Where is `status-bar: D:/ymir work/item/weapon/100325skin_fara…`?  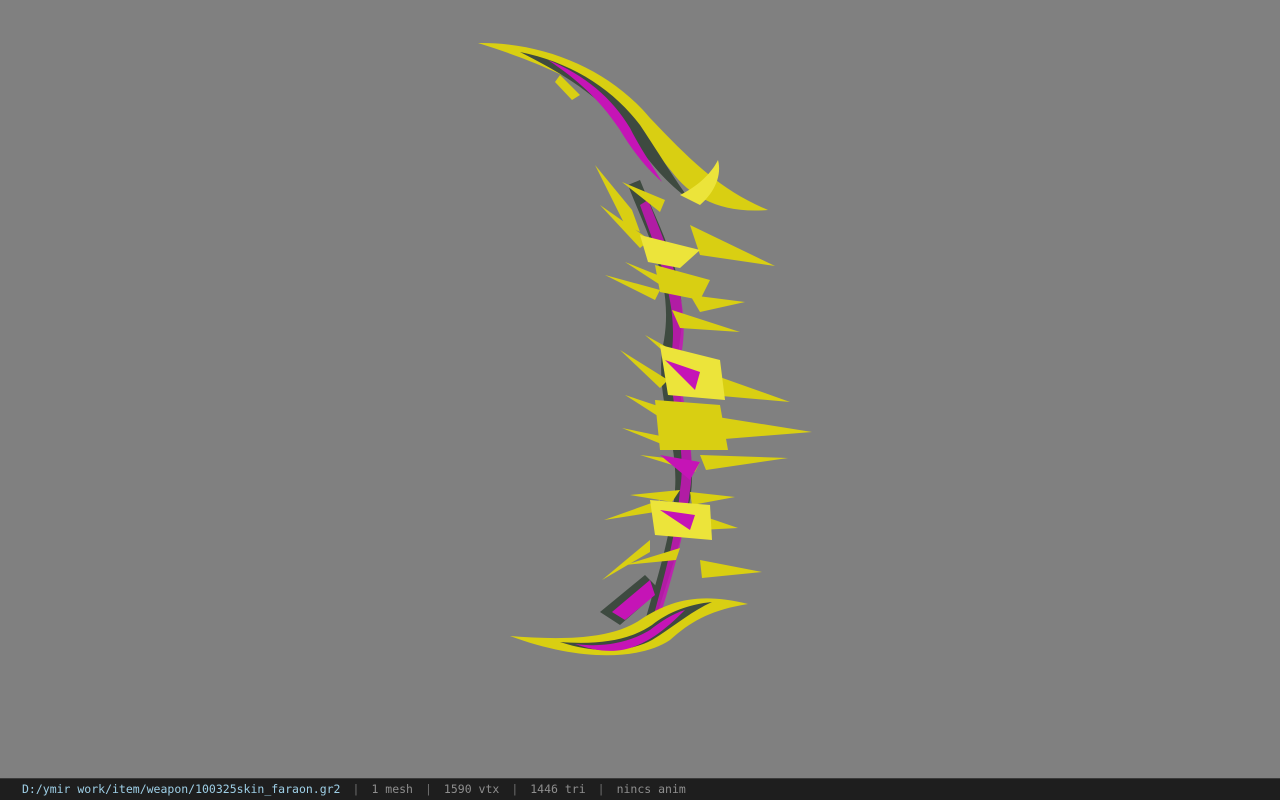 status-bar: D:/ymir work/item/weapon/100325skin_fara… is located at coordinates (640, 789).